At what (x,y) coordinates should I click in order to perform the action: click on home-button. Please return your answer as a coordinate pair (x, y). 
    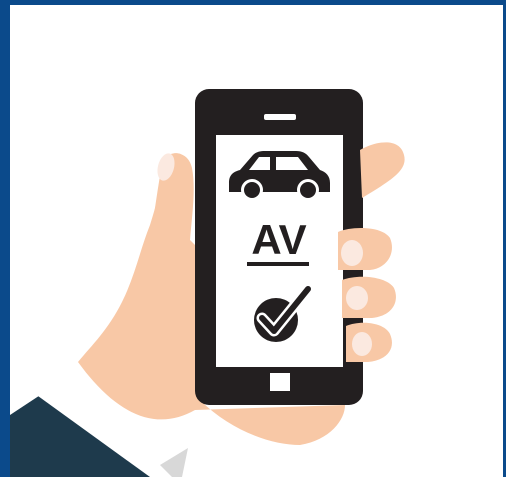
    Looking at the image, I should click on (280, 382).